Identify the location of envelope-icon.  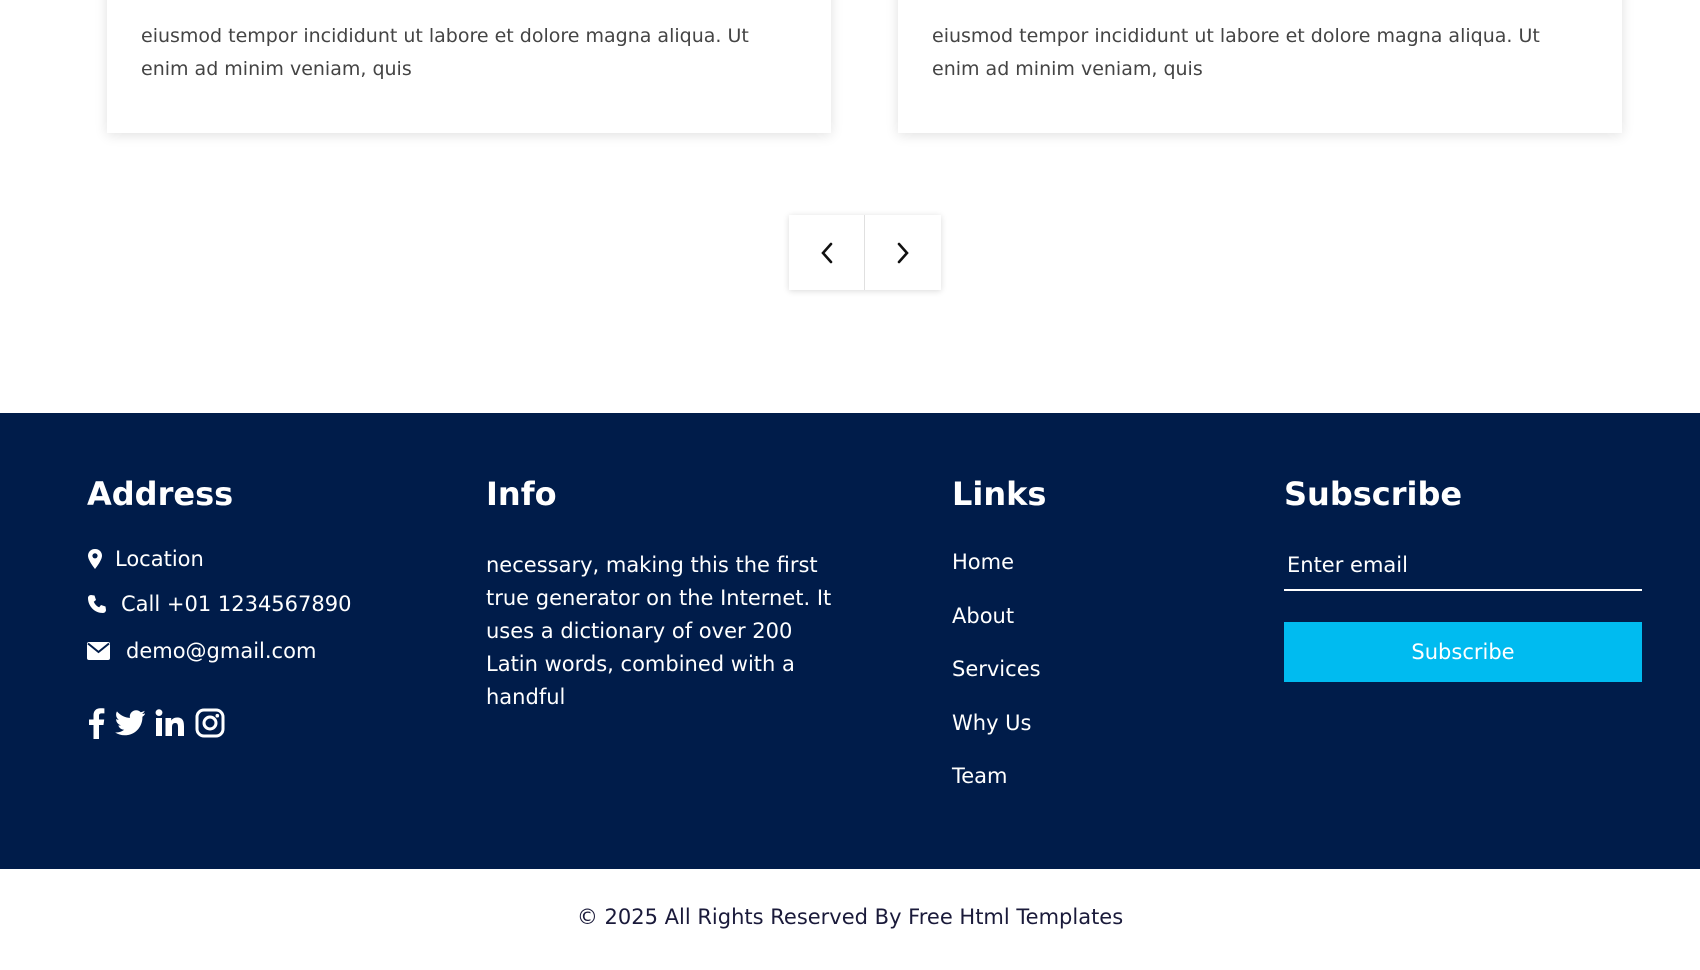
(104, 651).